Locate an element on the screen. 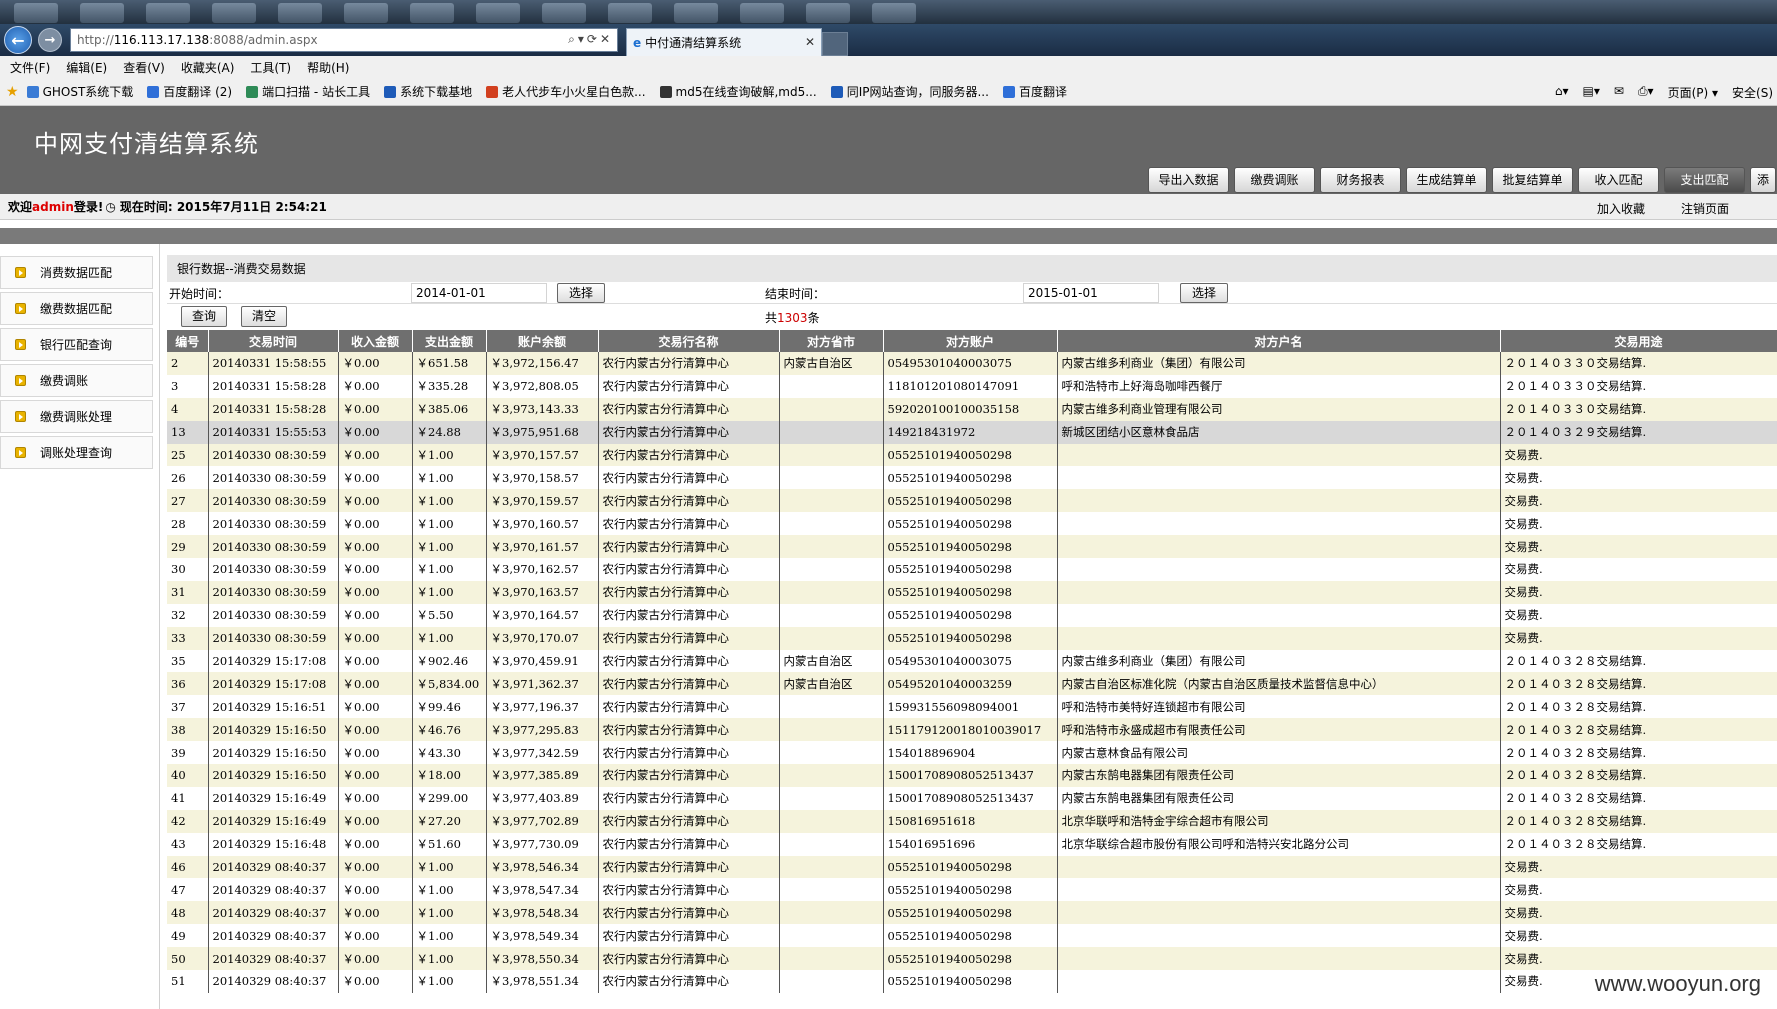  favorites-star-icon: ★ is located at coordinates (12, 92).